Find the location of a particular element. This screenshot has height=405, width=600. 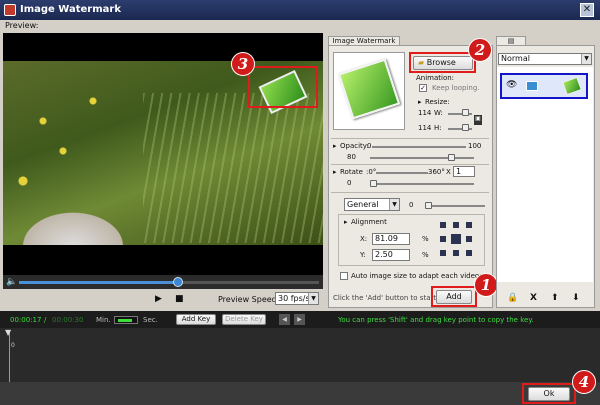

move-up-icon: ⬆ is located at coordinates (555, 298).